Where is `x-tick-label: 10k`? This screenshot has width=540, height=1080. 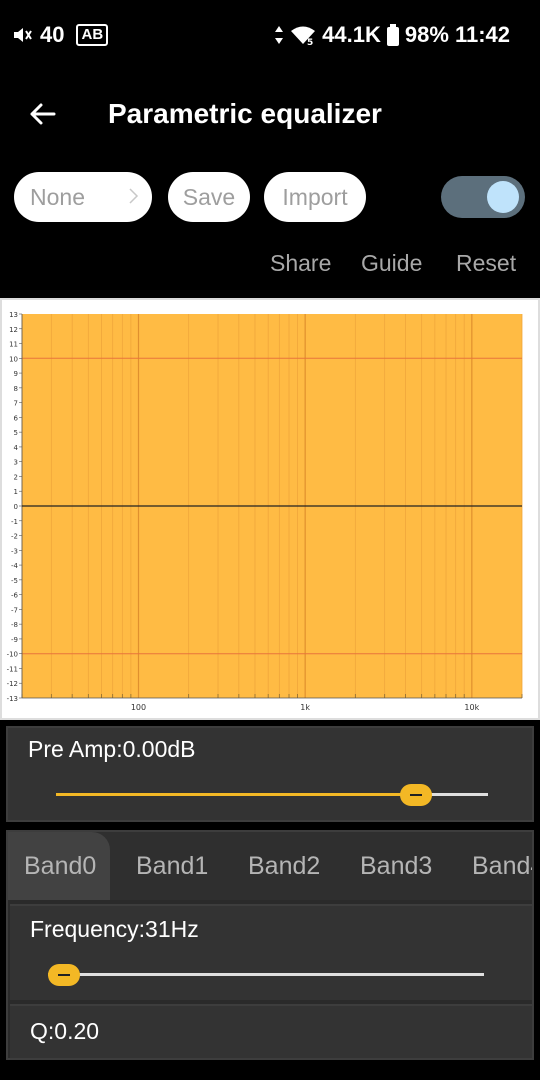 x-tick-label: 10k is located at coordinates (471, 707).